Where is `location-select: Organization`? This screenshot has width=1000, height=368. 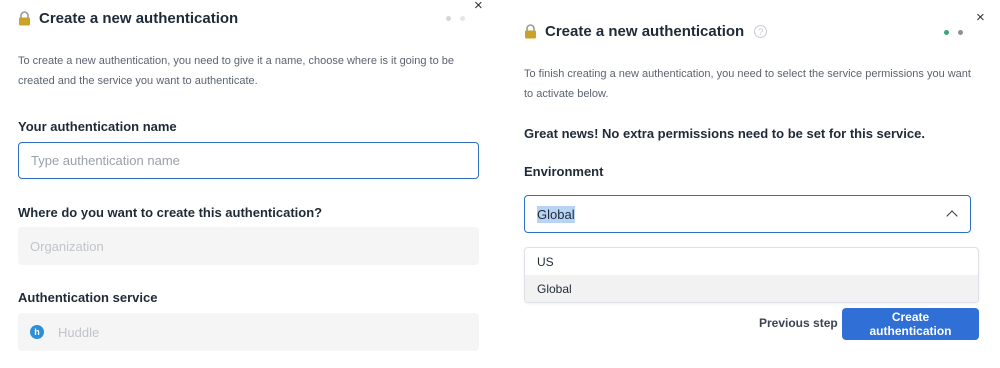
location-select: Organization is located at coordinates (248, 246).